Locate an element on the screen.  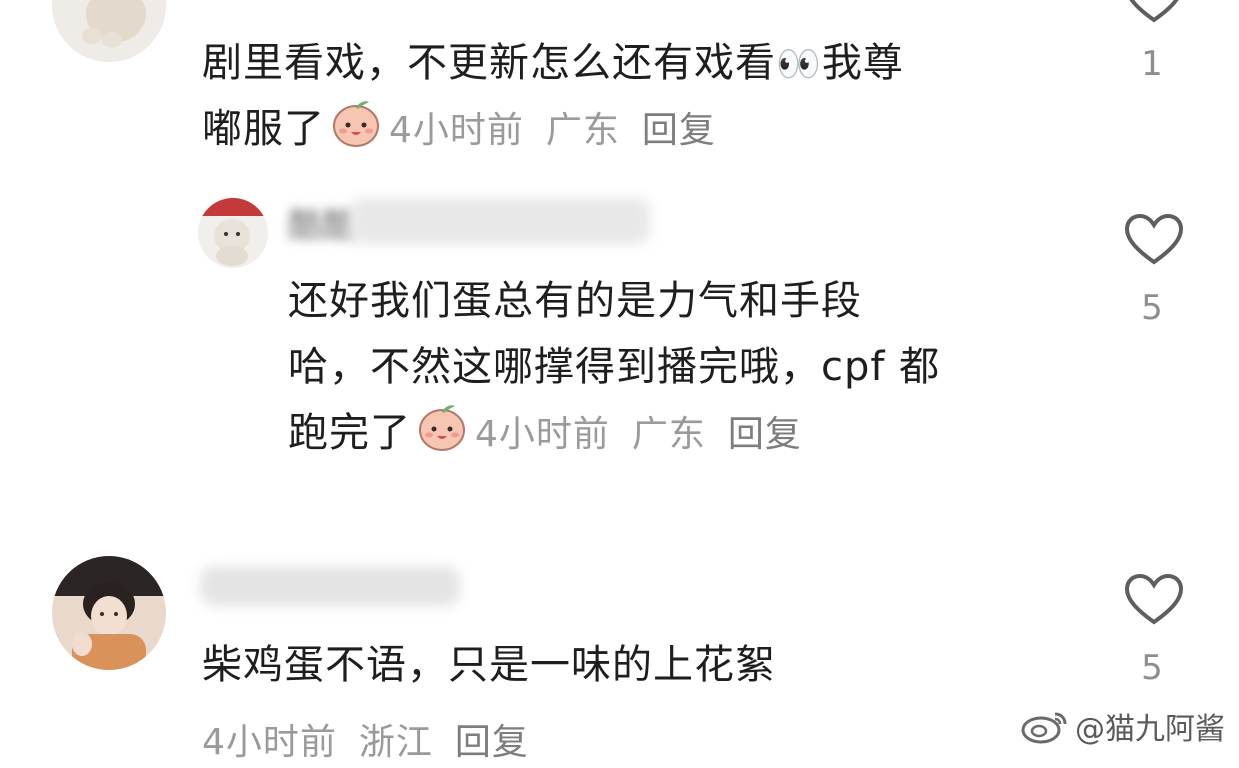
blur-mask is located at coordinates (500, 221).